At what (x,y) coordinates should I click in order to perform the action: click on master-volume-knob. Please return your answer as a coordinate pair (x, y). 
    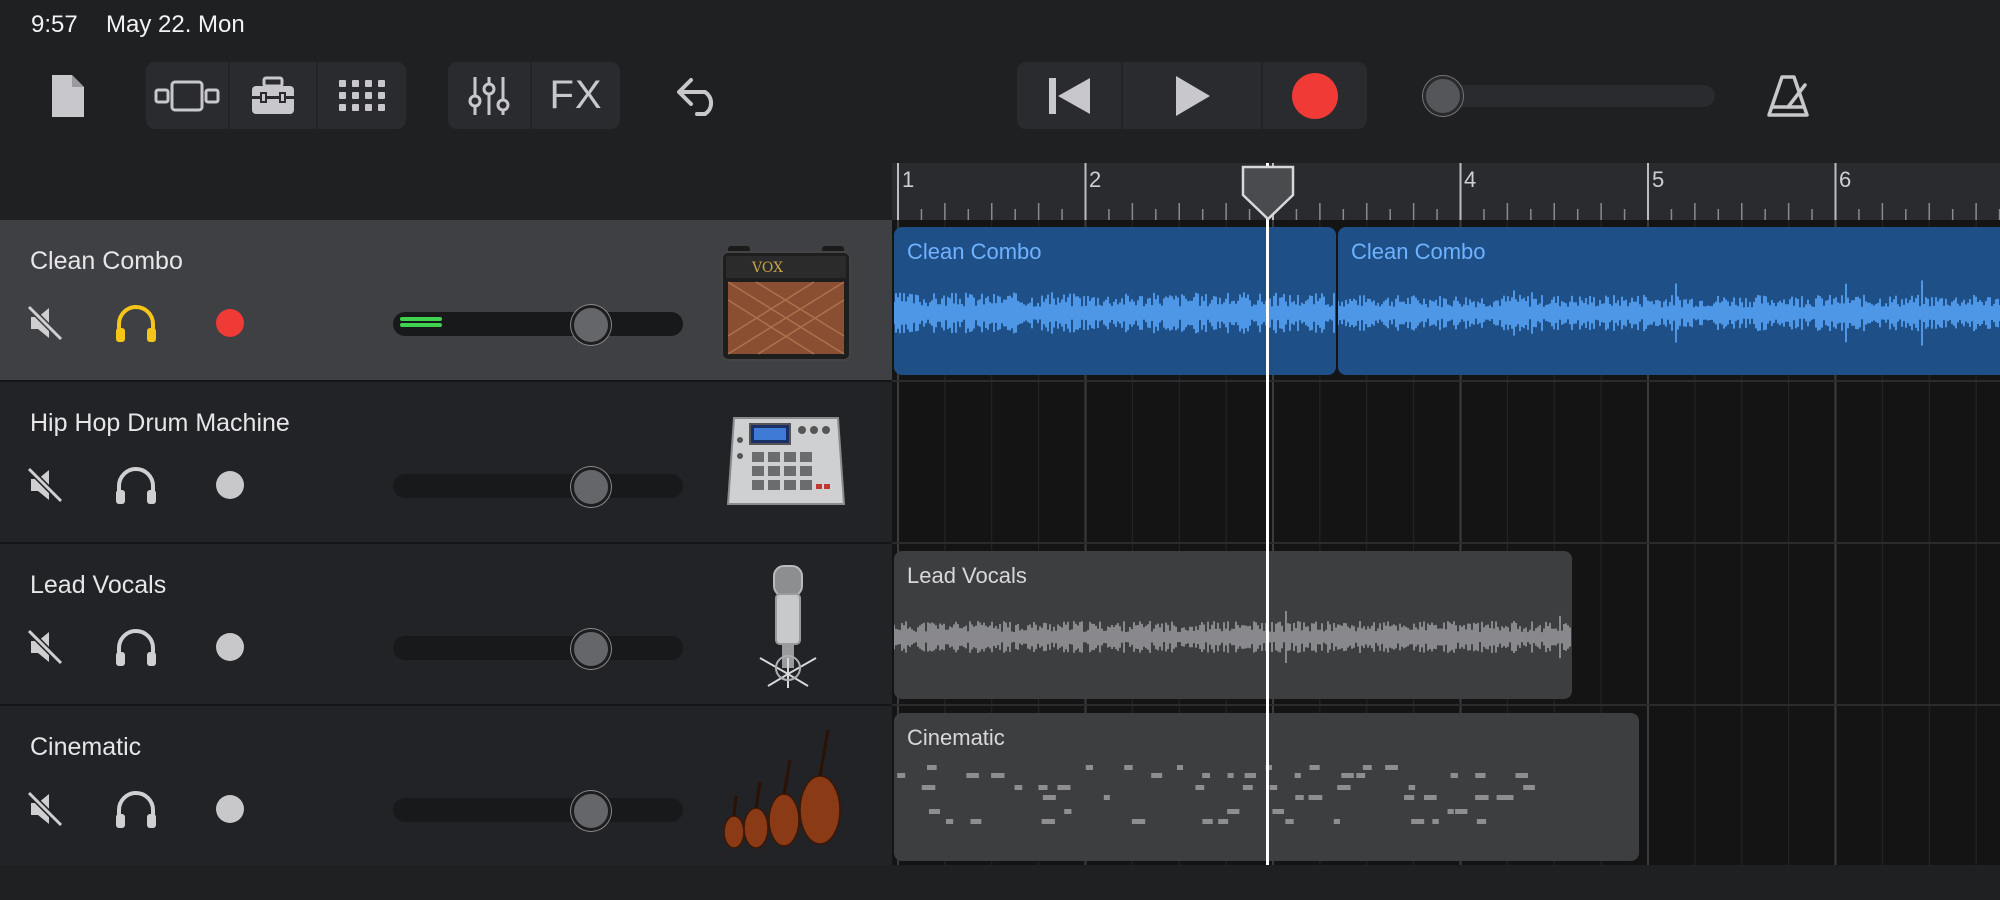
    Looking at the image, I should click on (1443, 96).